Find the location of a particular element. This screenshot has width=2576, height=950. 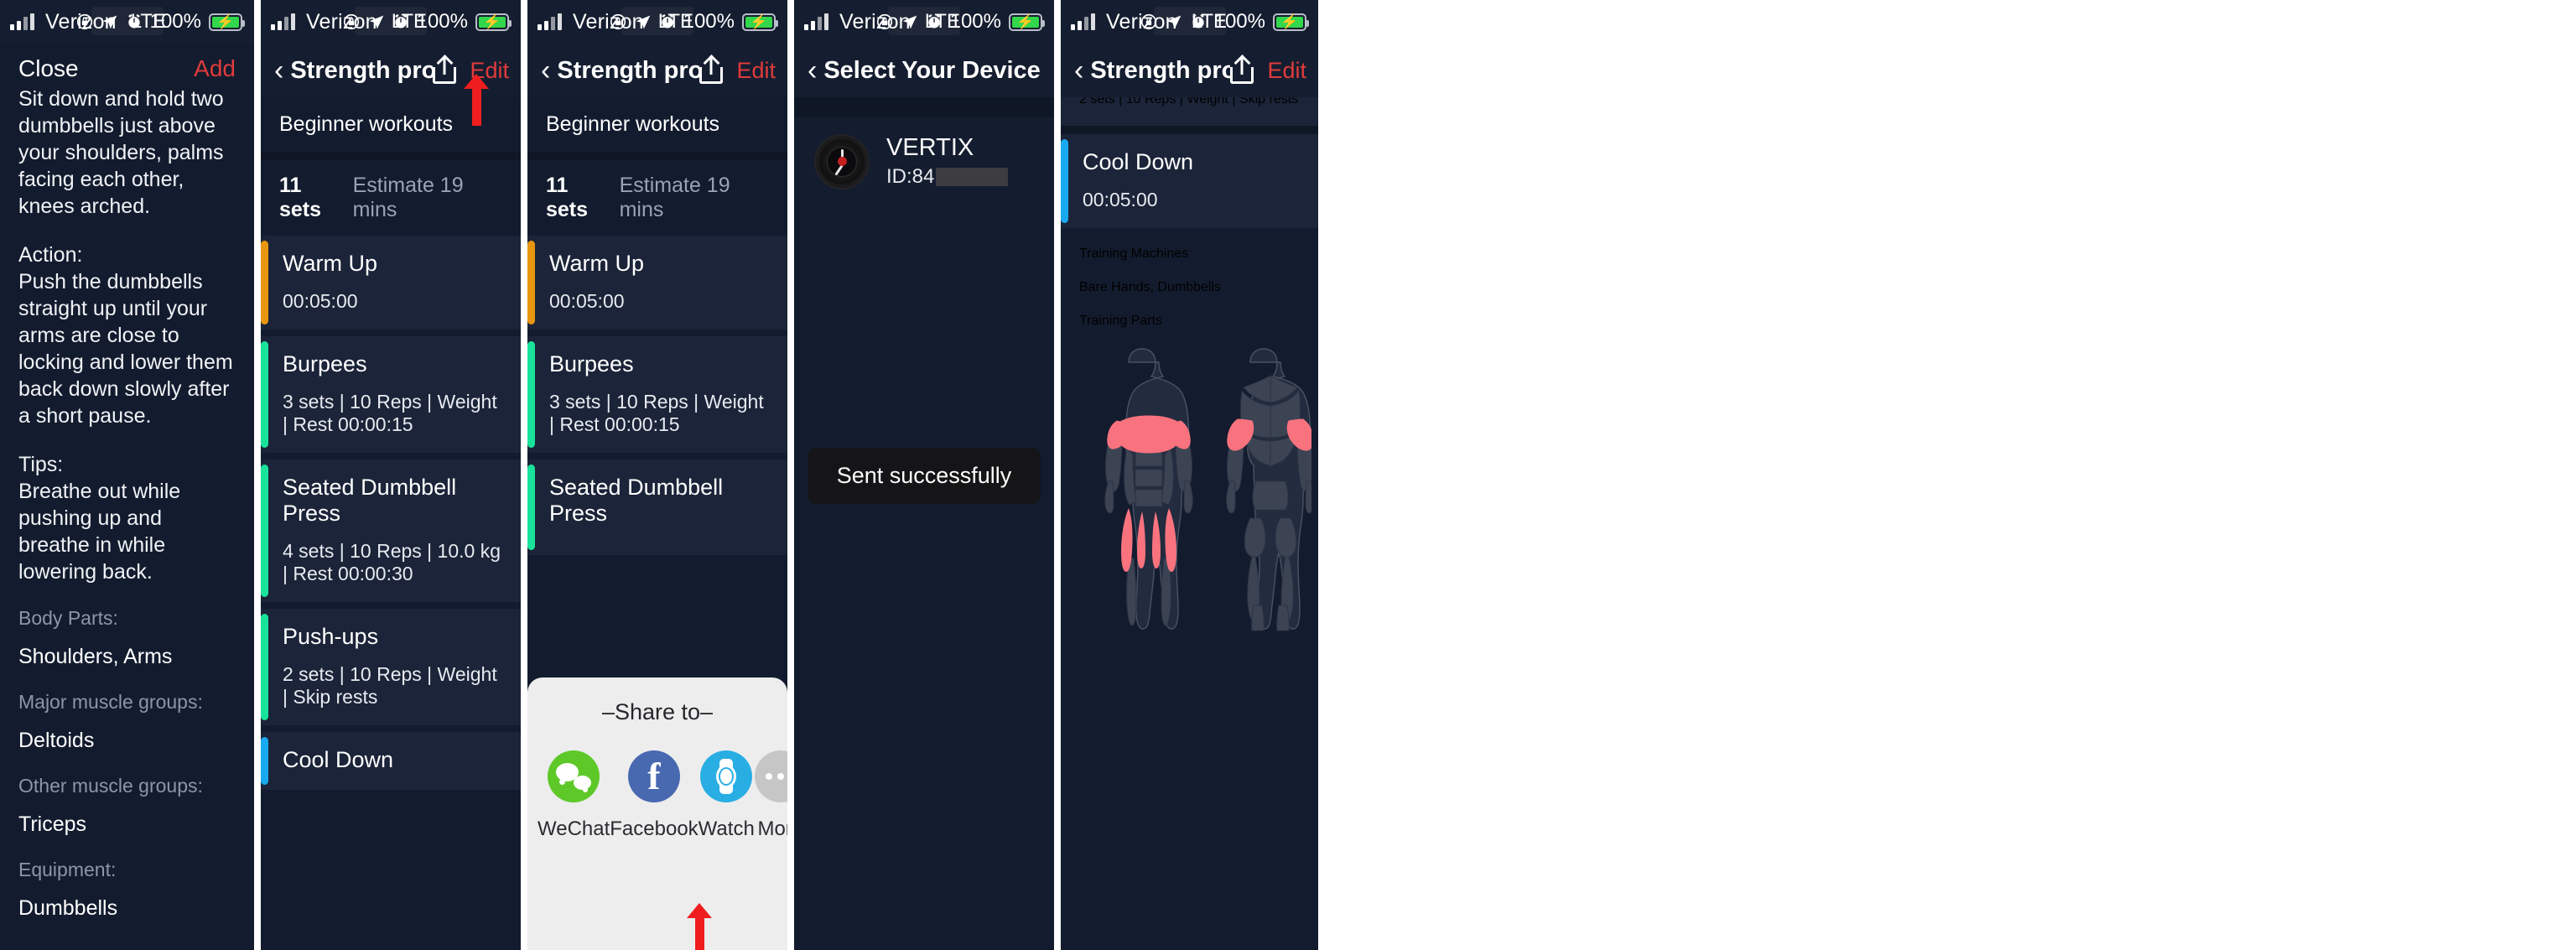

share-target-facebook: f Facebook is located at coordinates (654, 796).